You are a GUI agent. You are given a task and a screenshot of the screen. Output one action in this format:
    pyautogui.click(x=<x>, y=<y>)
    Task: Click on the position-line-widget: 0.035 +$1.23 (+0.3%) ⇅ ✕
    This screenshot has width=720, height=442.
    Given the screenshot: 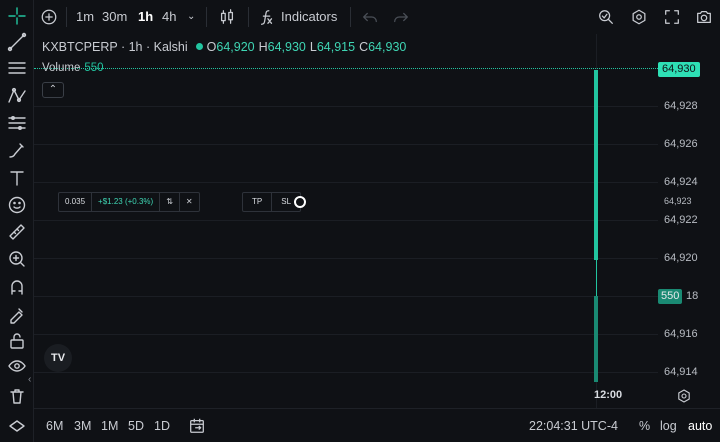 What is the action you would take?
    pyautogui.click(x=129, y=202)
    